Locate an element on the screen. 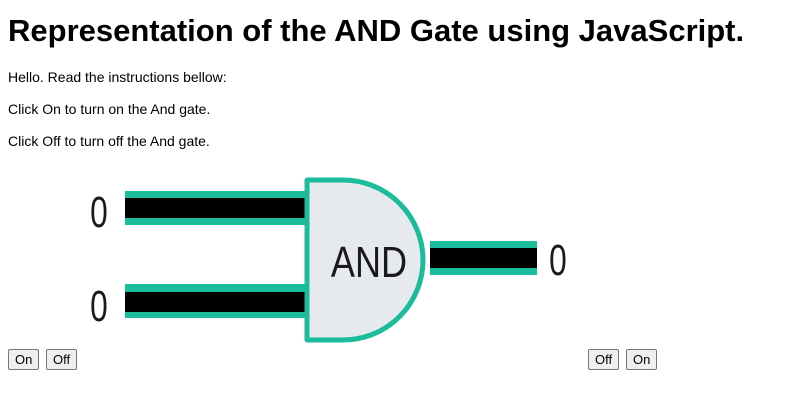 The image size is (787, 413). greeting-text: Hello. Read the instructions bellow: is located at coordinates (117, 77).